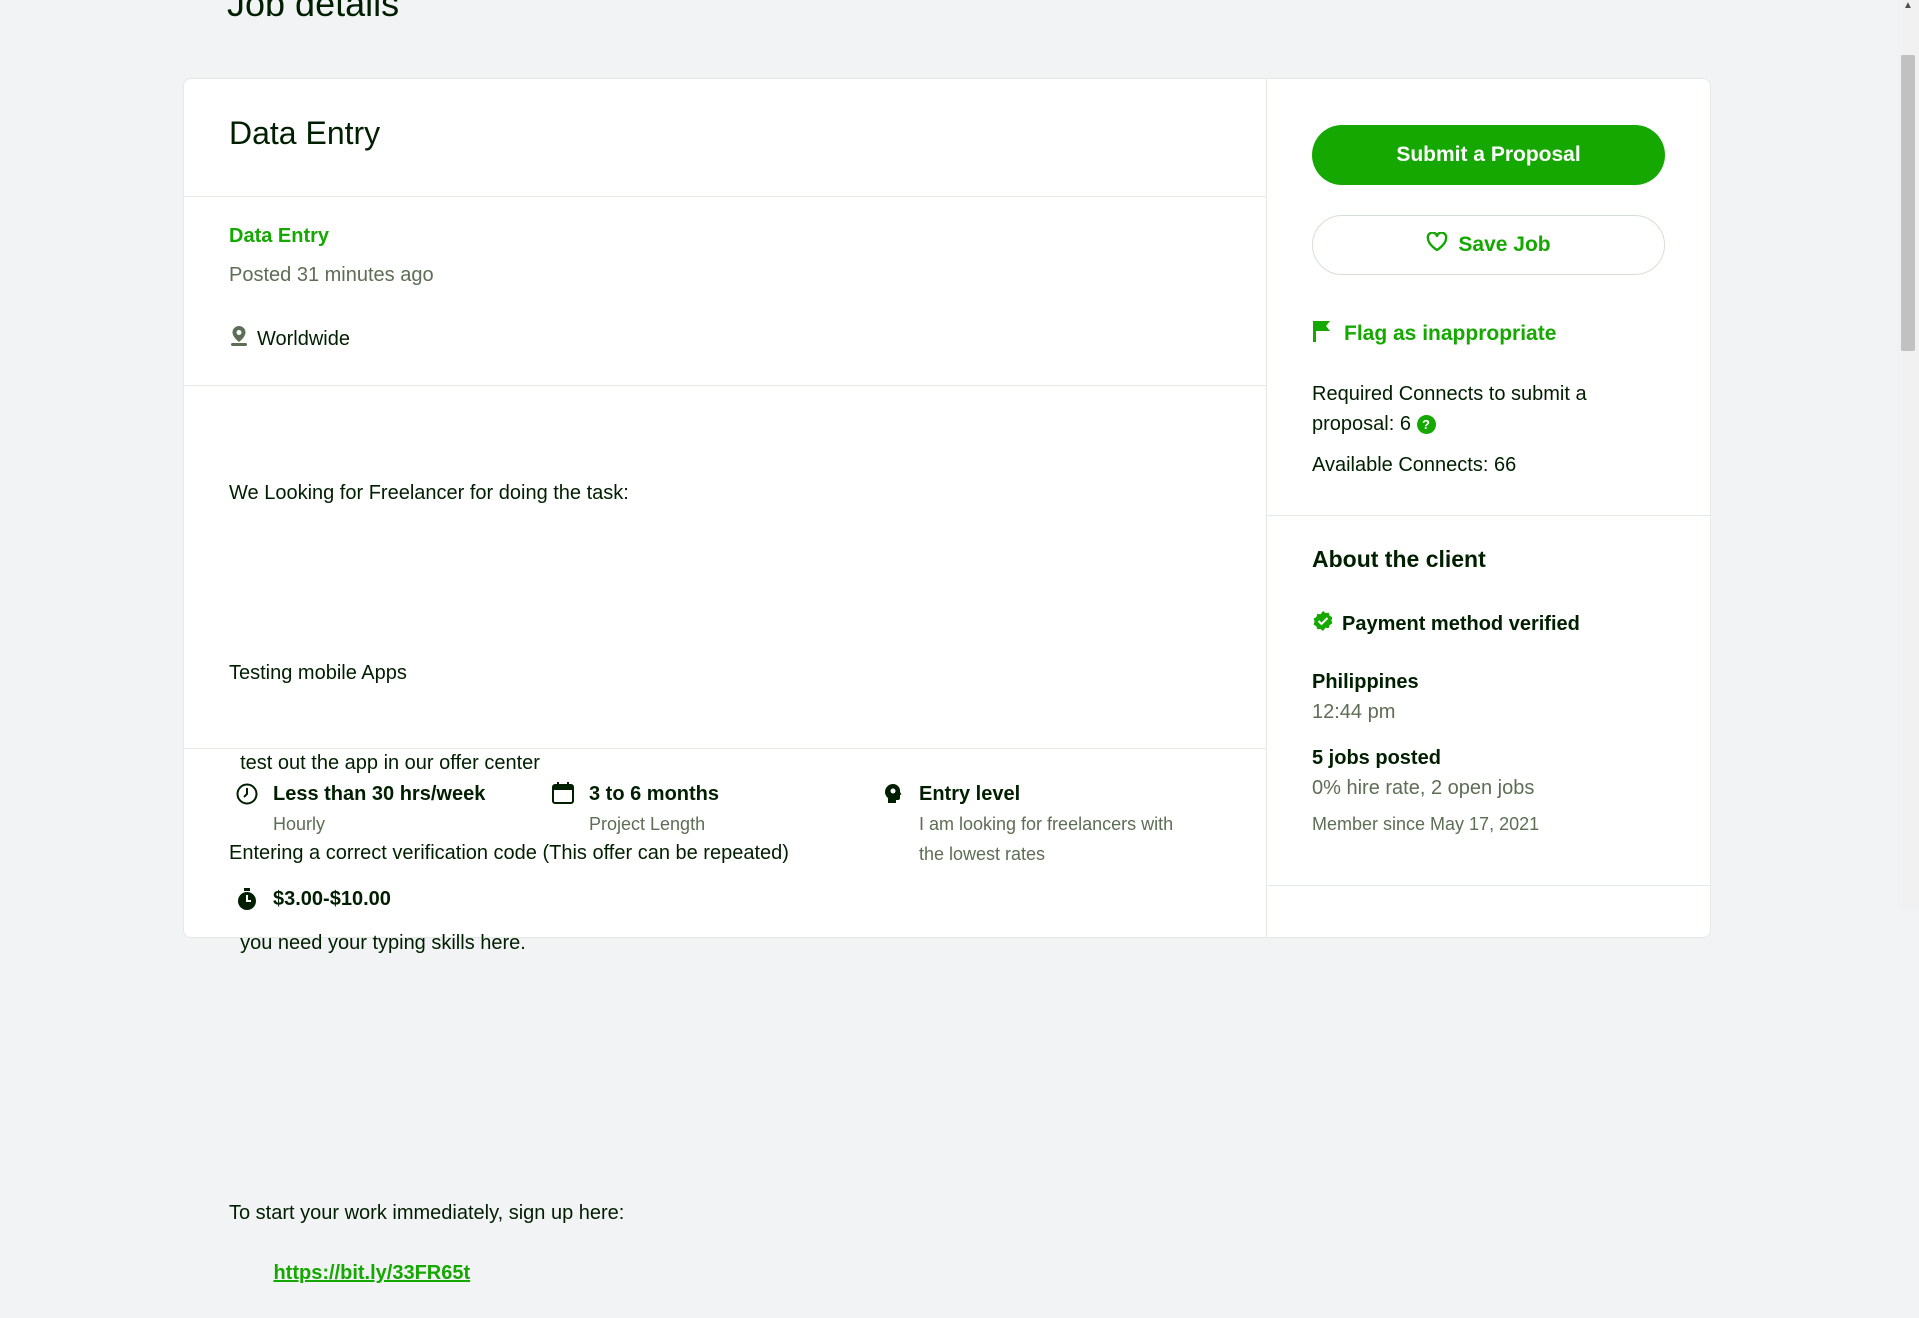  Describe the element at coordinates (1414, 465) in the screenshot. I see `available-connects: Available Connects: 66` at that location.